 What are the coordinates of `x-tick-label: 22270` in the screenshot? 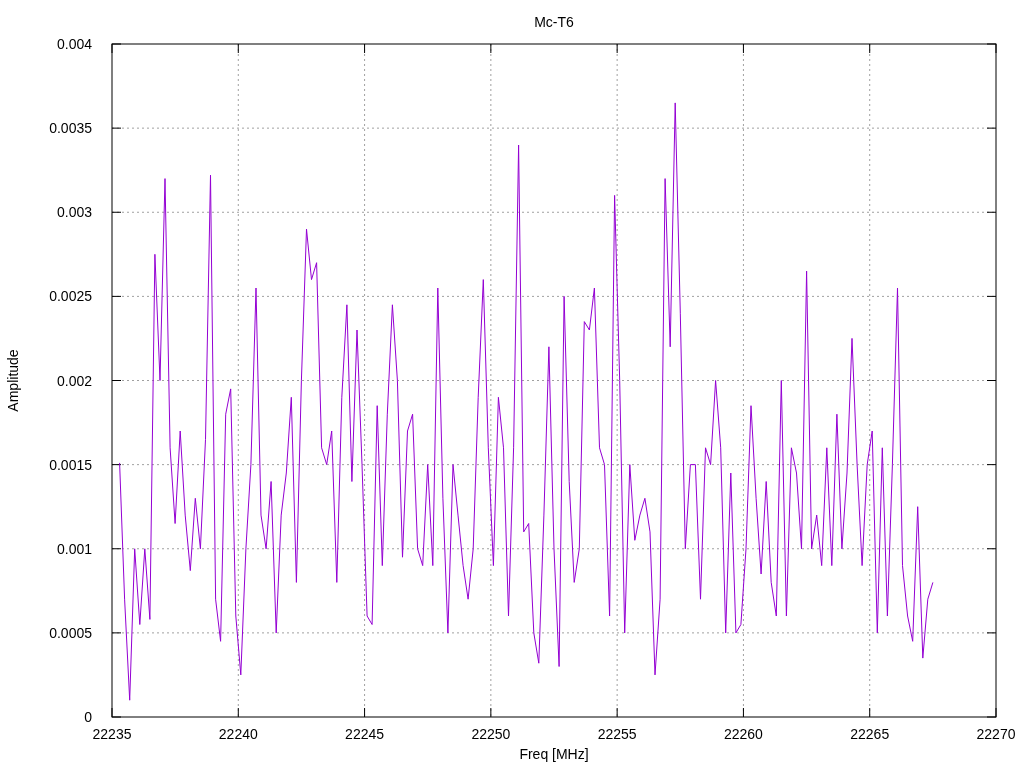 It's located at (996, 734).